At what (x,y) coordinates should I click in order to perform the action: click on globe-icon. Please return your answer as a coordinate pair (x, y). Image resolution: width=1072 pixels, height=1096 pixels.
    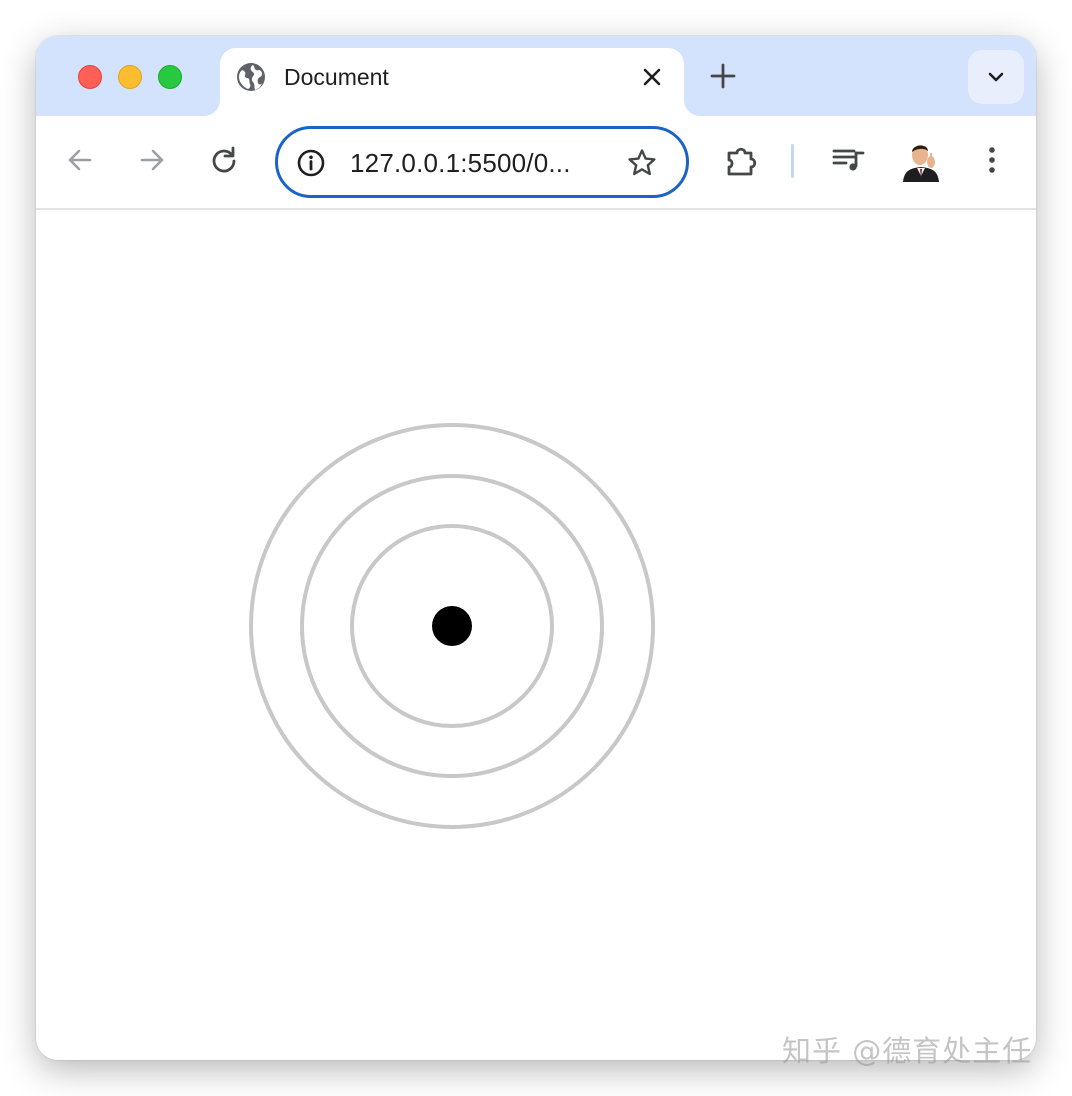
    Looking at the image, I should click on (251, 77).